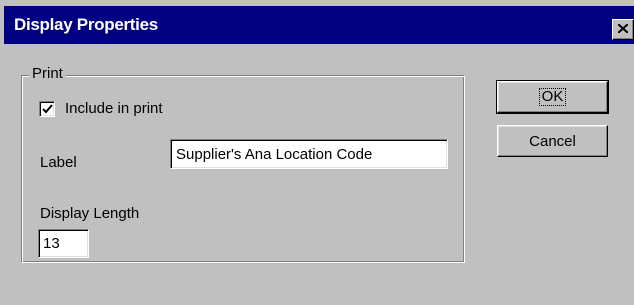  I want to click on window-title: Display Properties, so click(86, 24).